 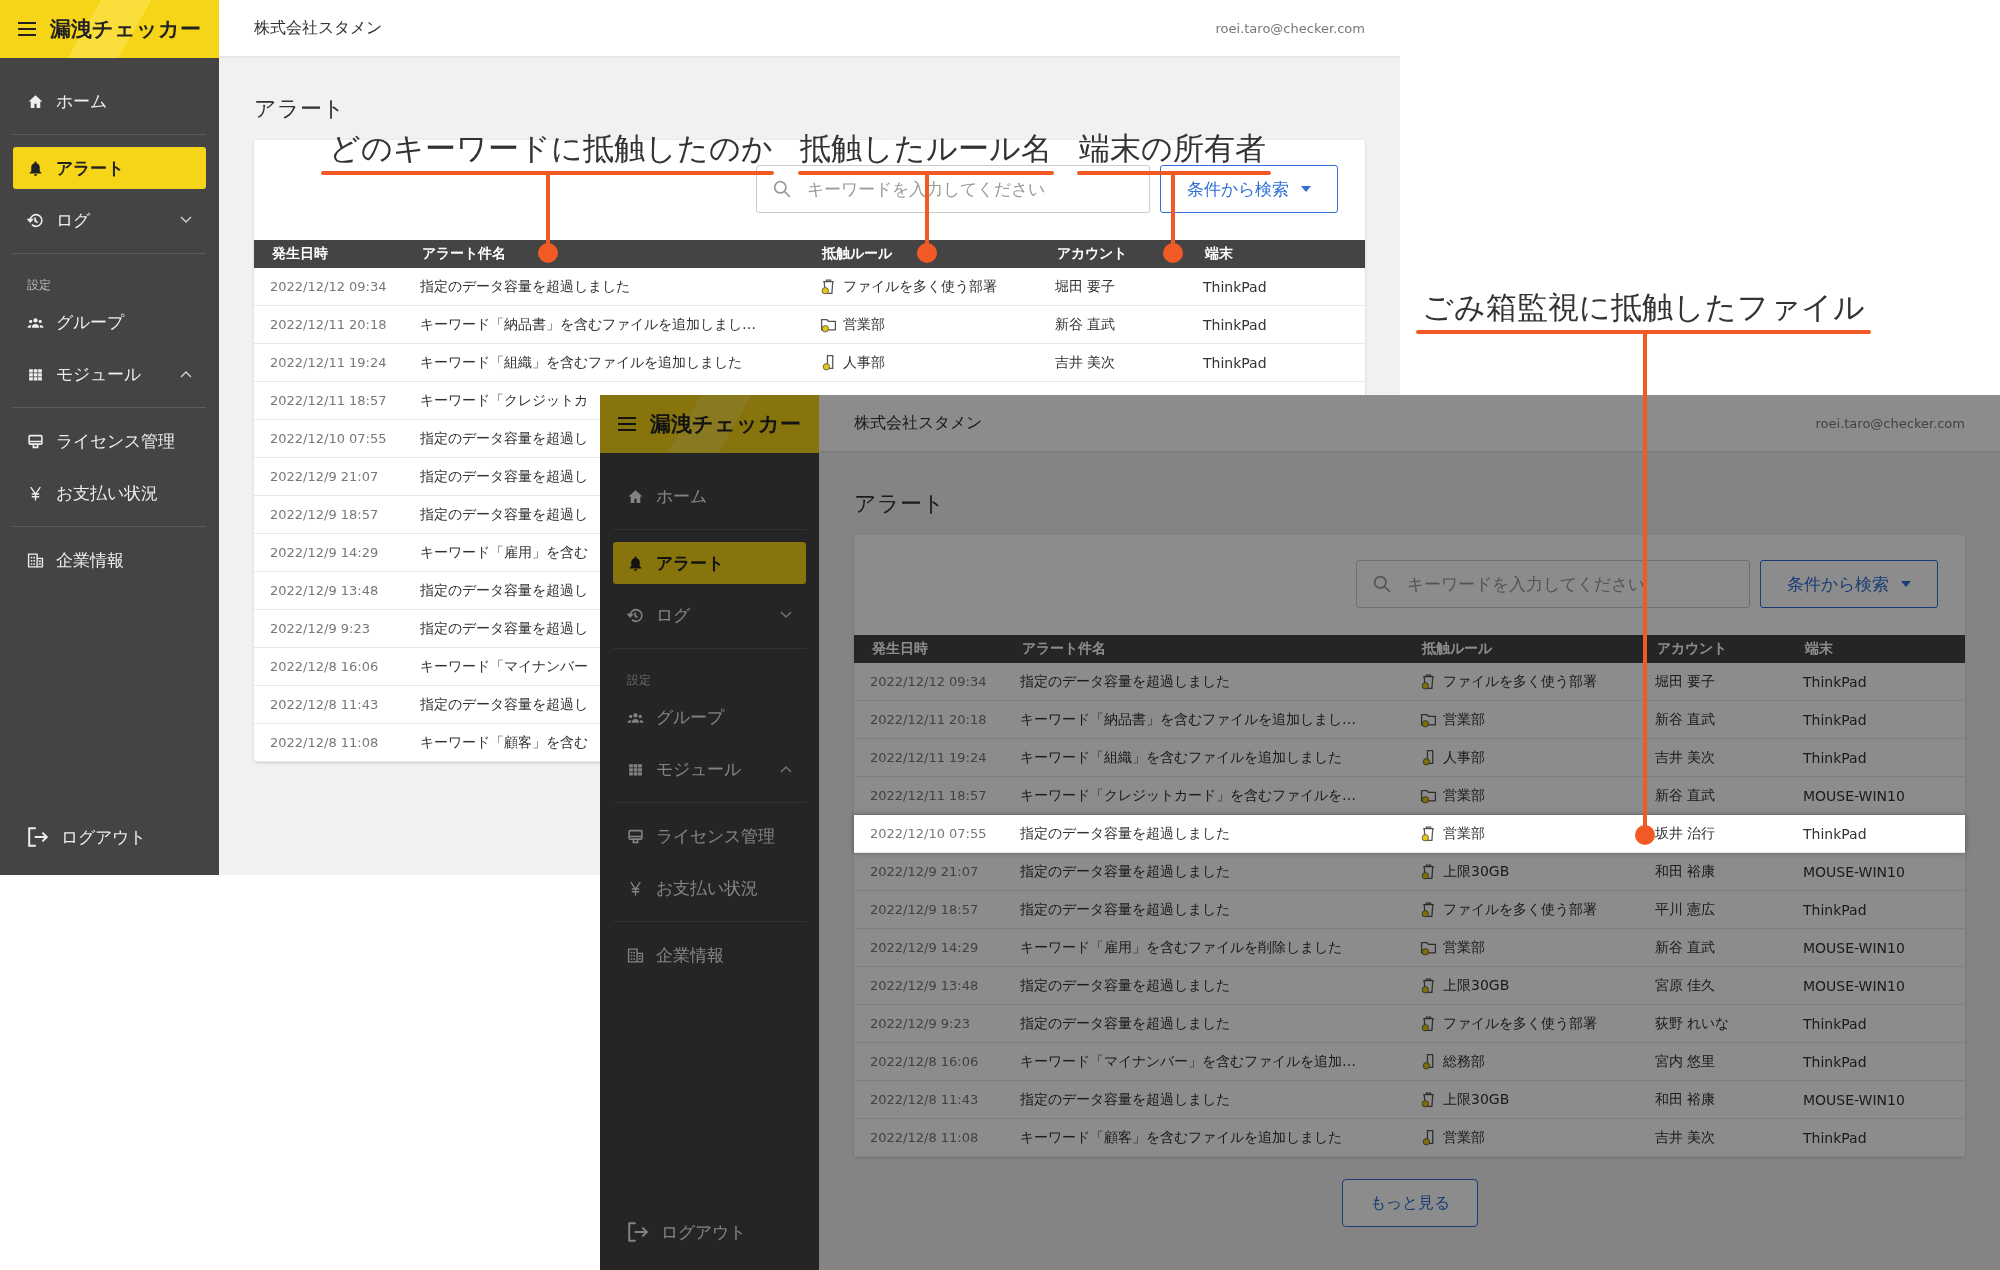 What do you see at coordinates (900, 649) in the screenshot?
I see `column-header: 発生日時` at bounding box center [900, 649].